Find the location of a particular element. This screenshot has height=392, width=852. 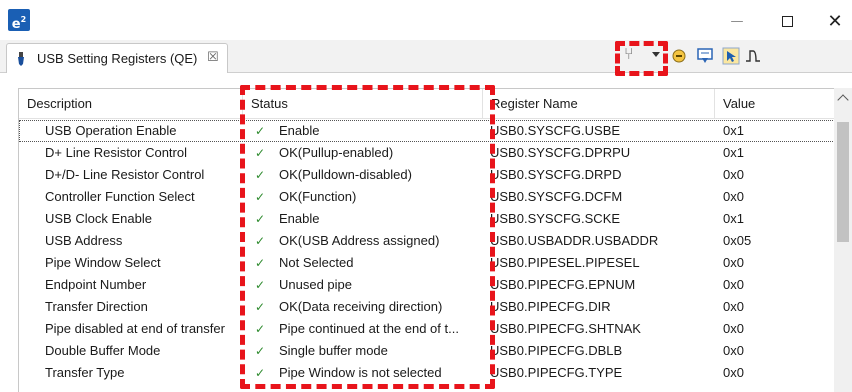

maximize-icon is located at coordinates (787, 21).